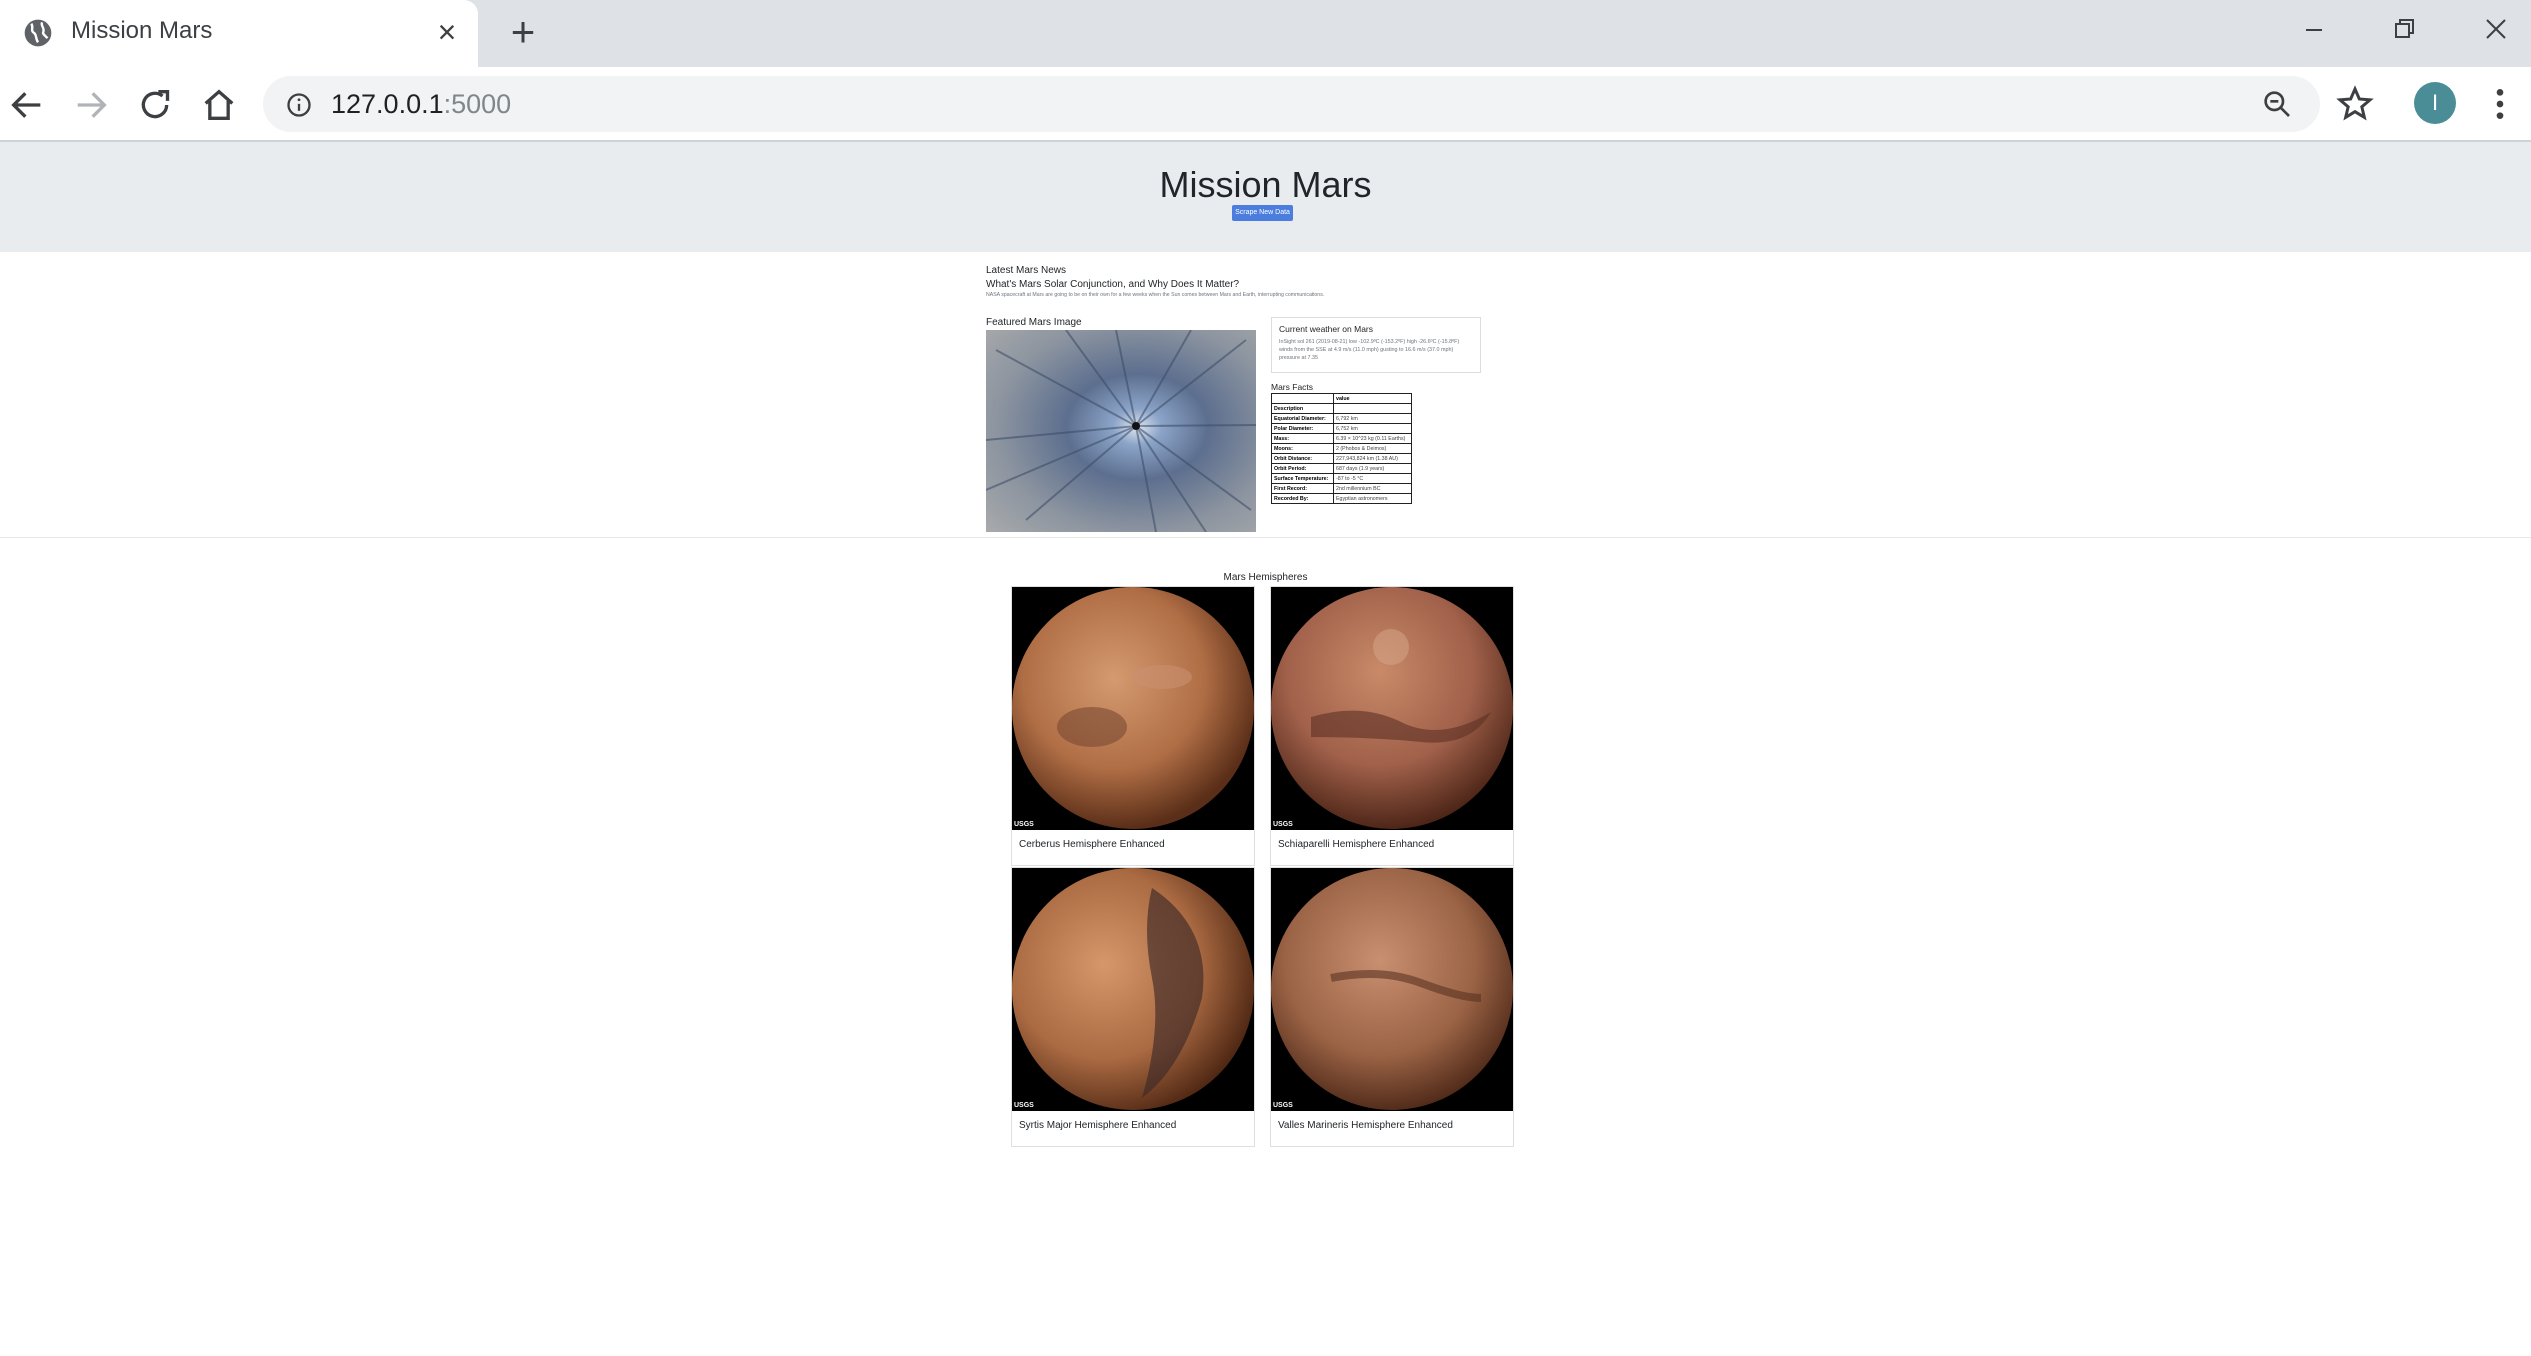  What do you see at coordinates (1372, 498) in the screenshot?
I see `fact-value: Egyptian astronomers` at bounding box center [1372, 498].